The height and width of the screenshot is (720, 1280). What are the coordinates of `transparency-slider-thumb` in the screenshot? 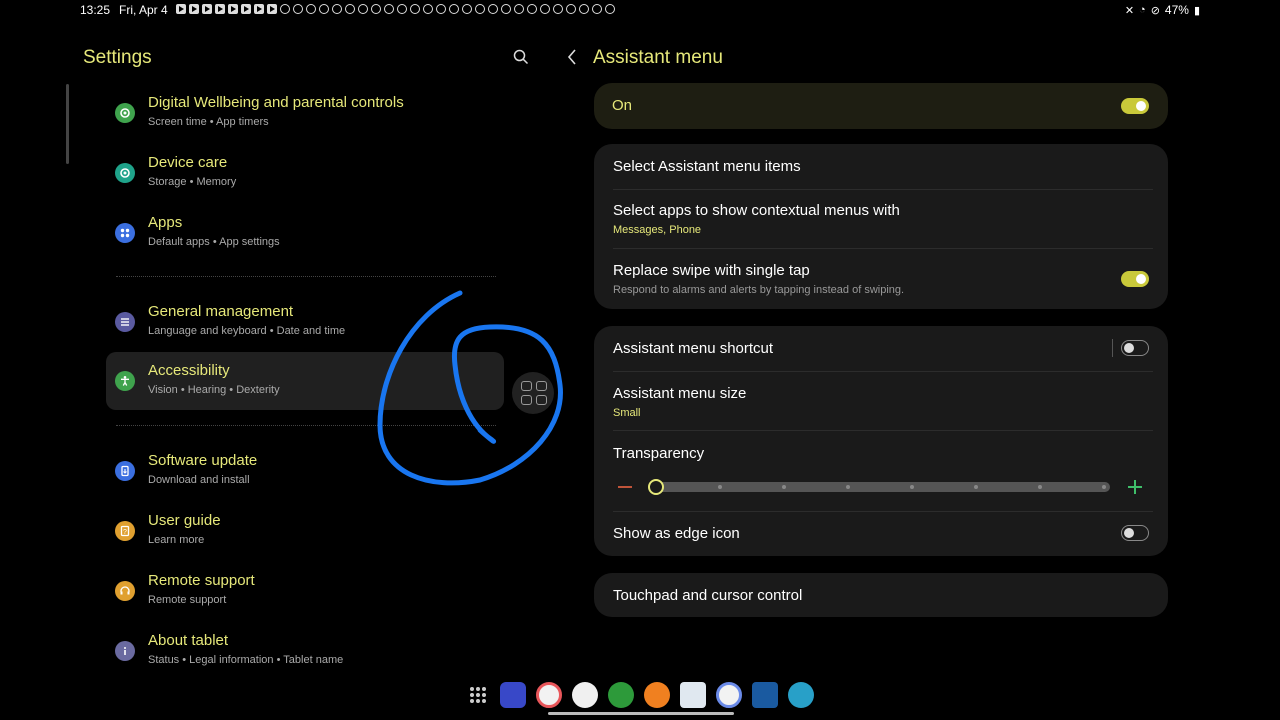 It's located at (656, 487).